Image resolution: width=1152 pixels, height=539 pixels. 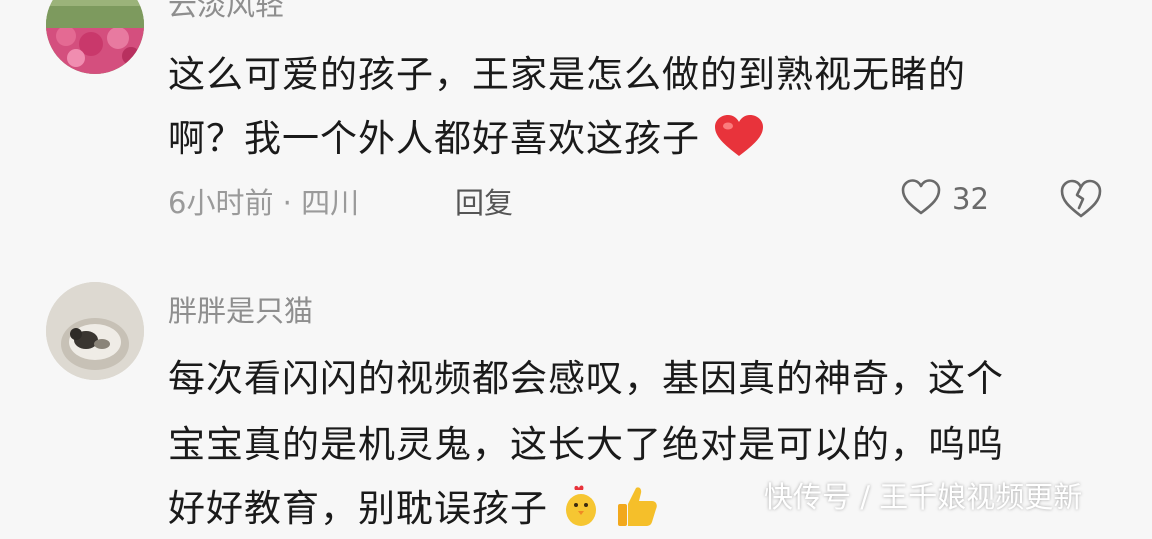 I want to click on comment-text-line: 啊？我一个外人都好喜欢这孩子, so click(x=466, y=137).